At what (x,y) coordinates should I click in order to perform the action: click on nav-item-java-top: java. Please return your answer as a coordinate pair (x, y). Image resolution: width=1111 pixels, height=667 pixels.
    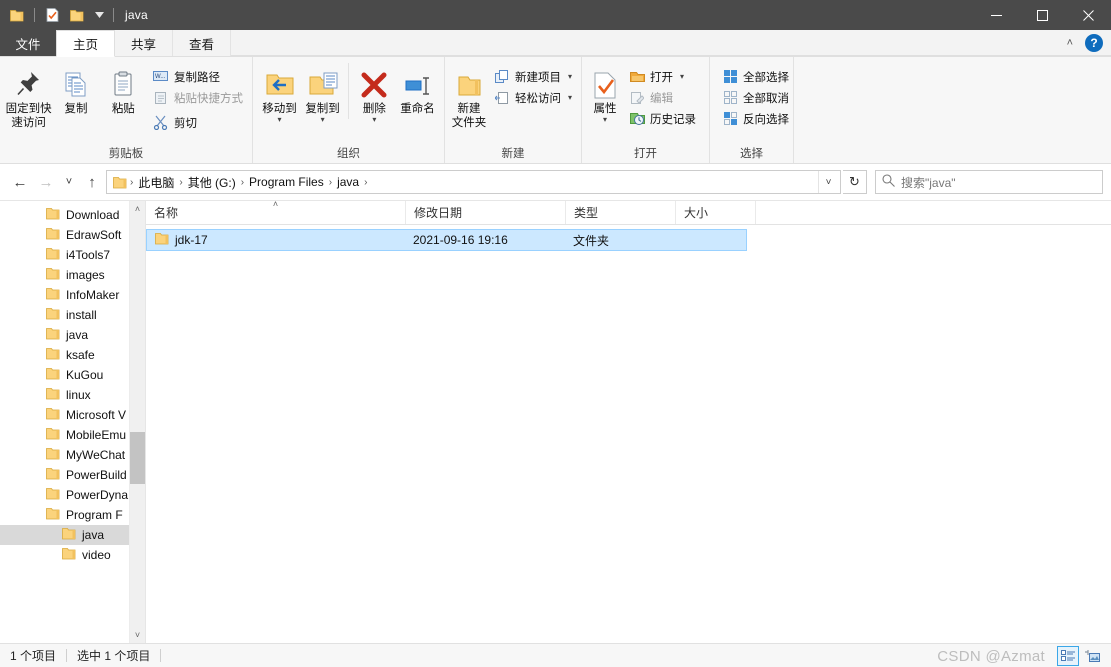
    Looking at the image, I should click on (64, 335).